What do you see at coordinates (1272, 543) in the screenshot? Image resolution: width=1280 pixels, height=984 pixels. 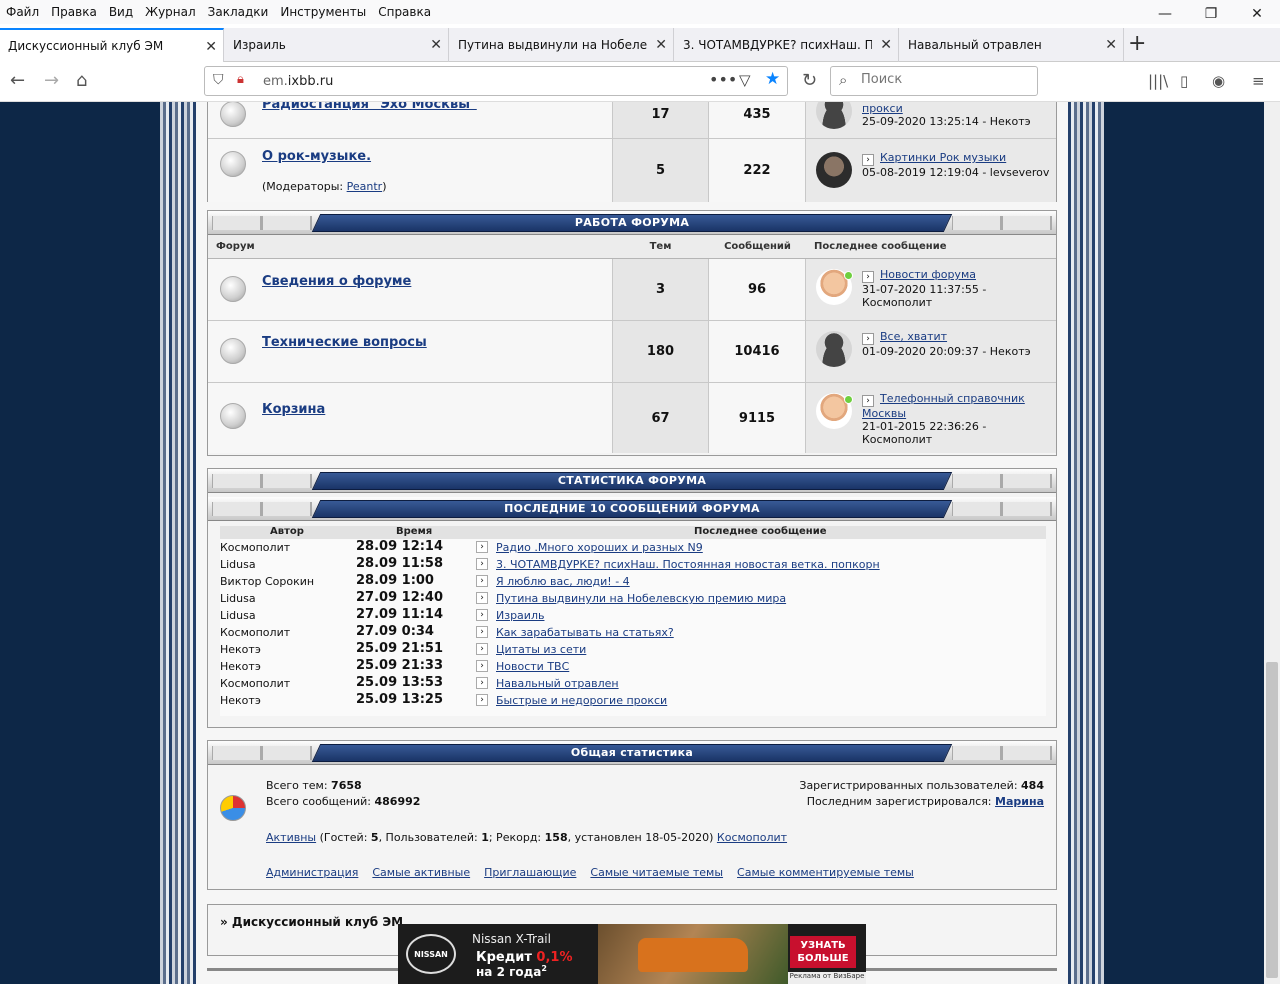 I see `scrollbar` at bounding box center [1272, 543].